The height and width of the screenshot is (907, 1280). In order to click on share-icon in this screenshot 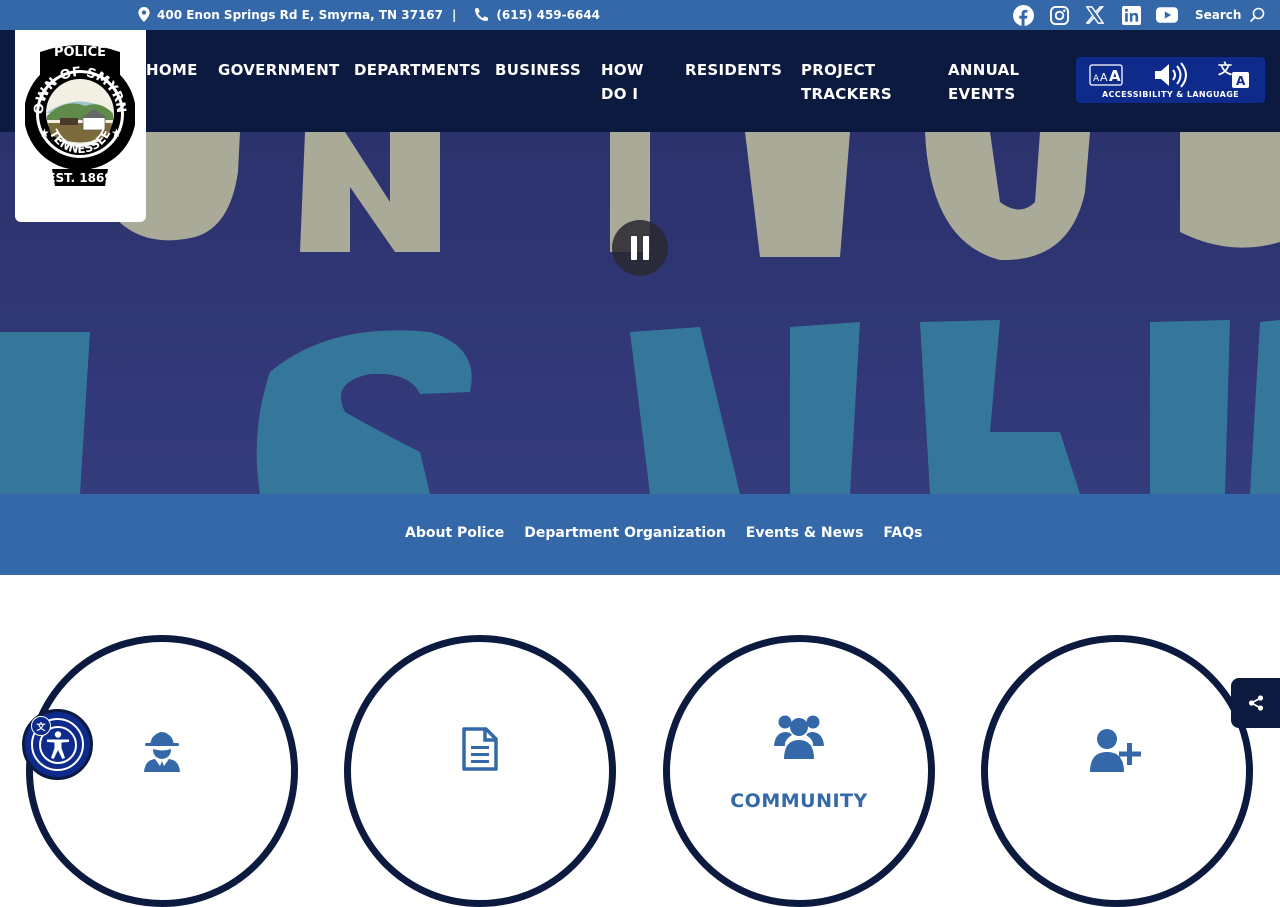, I will do `click(1255, 703)`.